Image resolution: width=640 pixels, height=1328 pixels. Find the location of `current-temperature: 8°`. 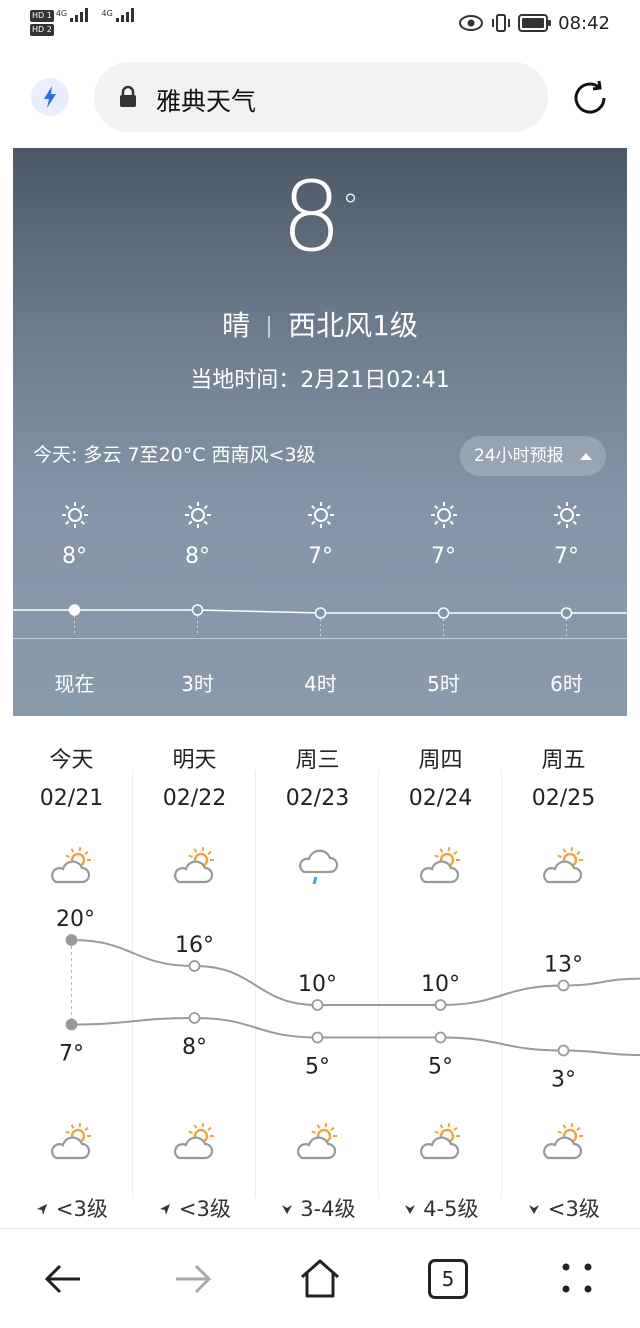

current-temperature: 8° is located at coordinates (320, 217).